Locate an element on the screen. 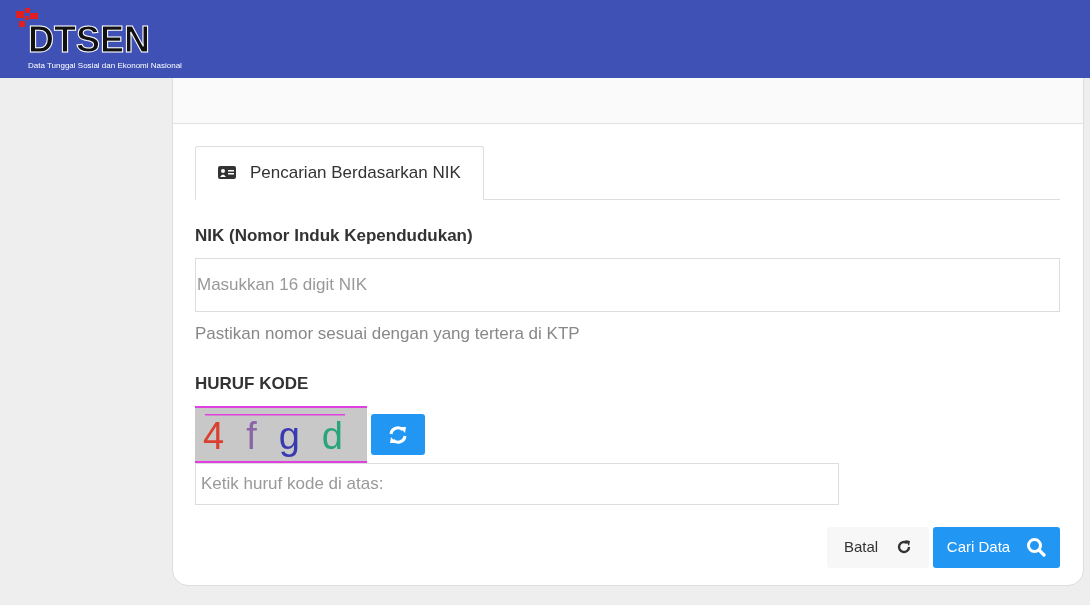  captcha-character: 4 is located at coordinates (214, 435).